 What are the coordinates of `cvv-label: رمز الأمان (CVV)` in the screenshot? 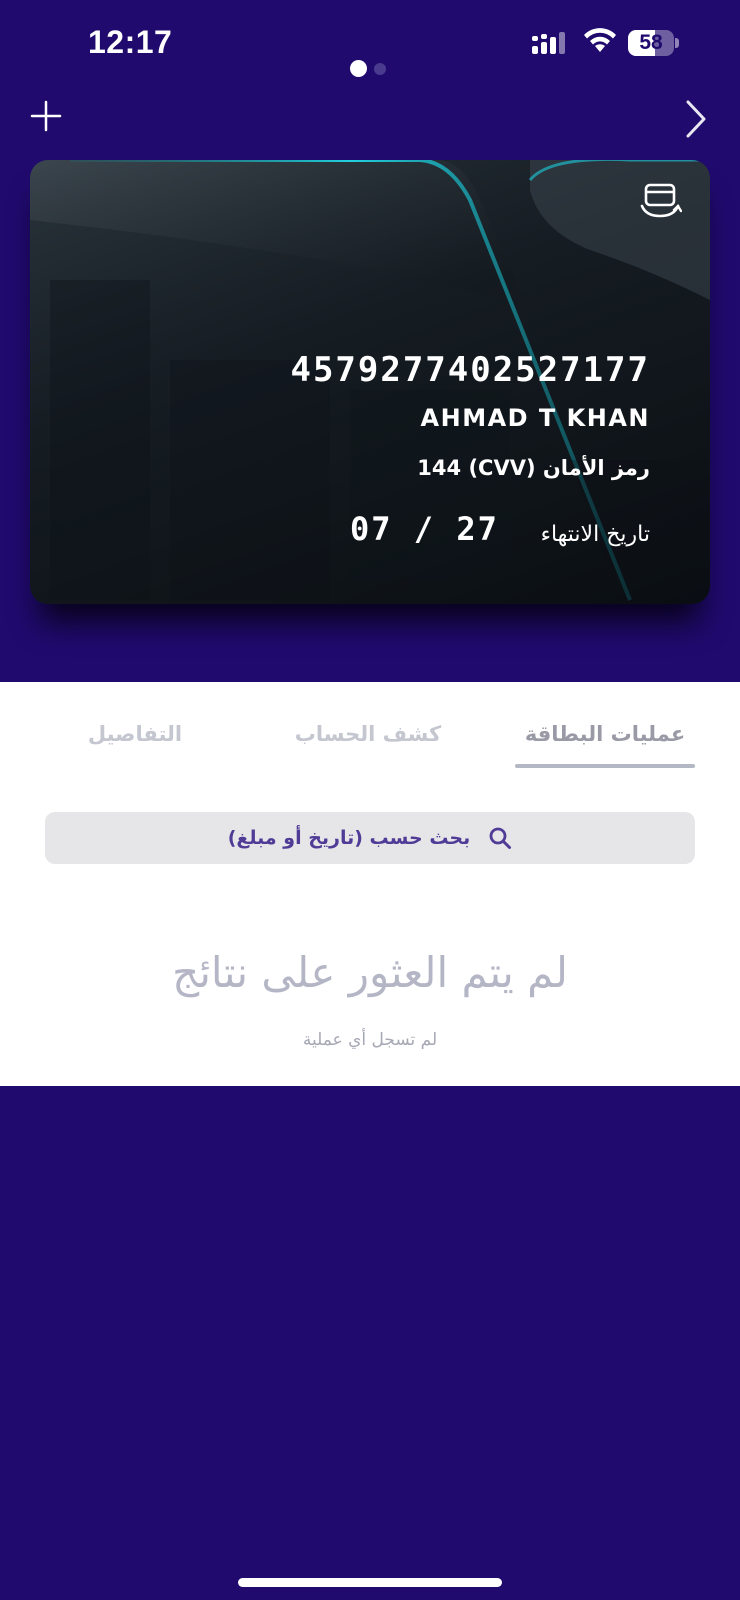 It's located at (559, 468).